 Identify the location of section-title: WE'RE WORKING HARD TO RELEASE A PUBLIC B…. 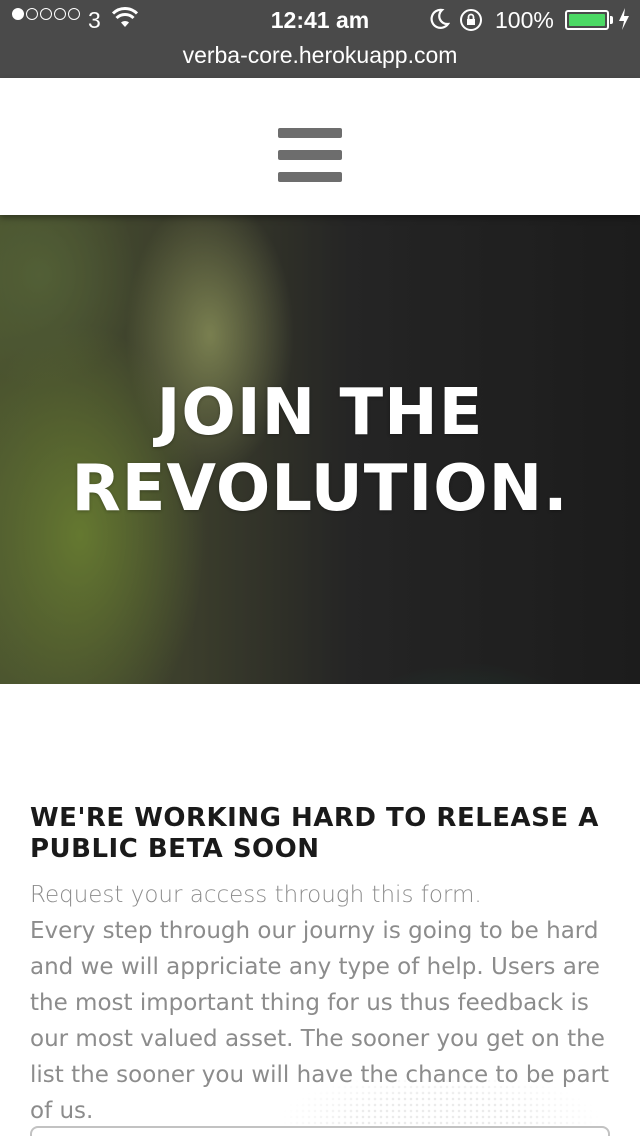
(314, 833).